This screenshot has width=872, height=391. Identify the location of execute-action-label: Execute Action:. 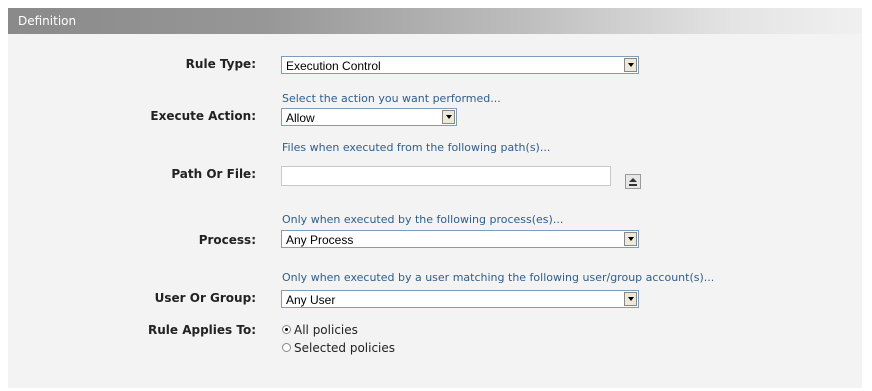
(203, 116).